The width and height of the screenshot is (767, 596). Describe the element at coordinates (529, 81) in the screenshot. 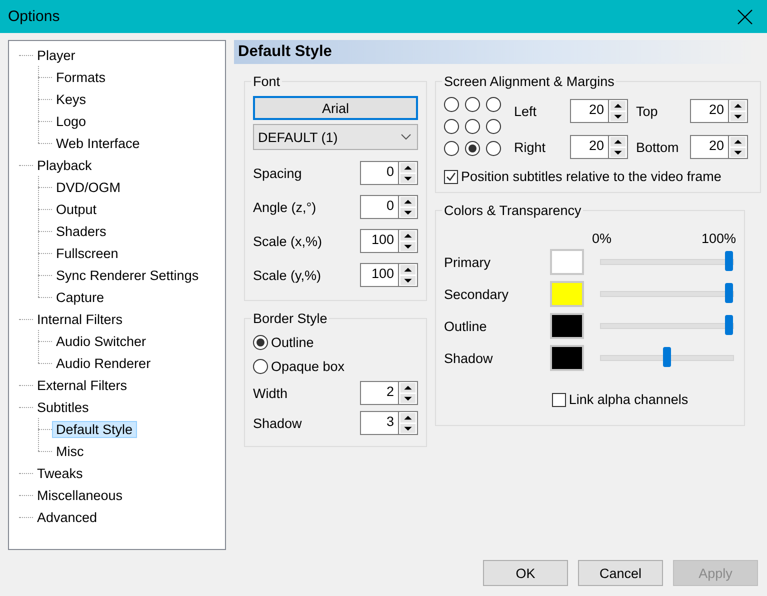

I see `group-title: Screen Alignment & Margins` at that location.